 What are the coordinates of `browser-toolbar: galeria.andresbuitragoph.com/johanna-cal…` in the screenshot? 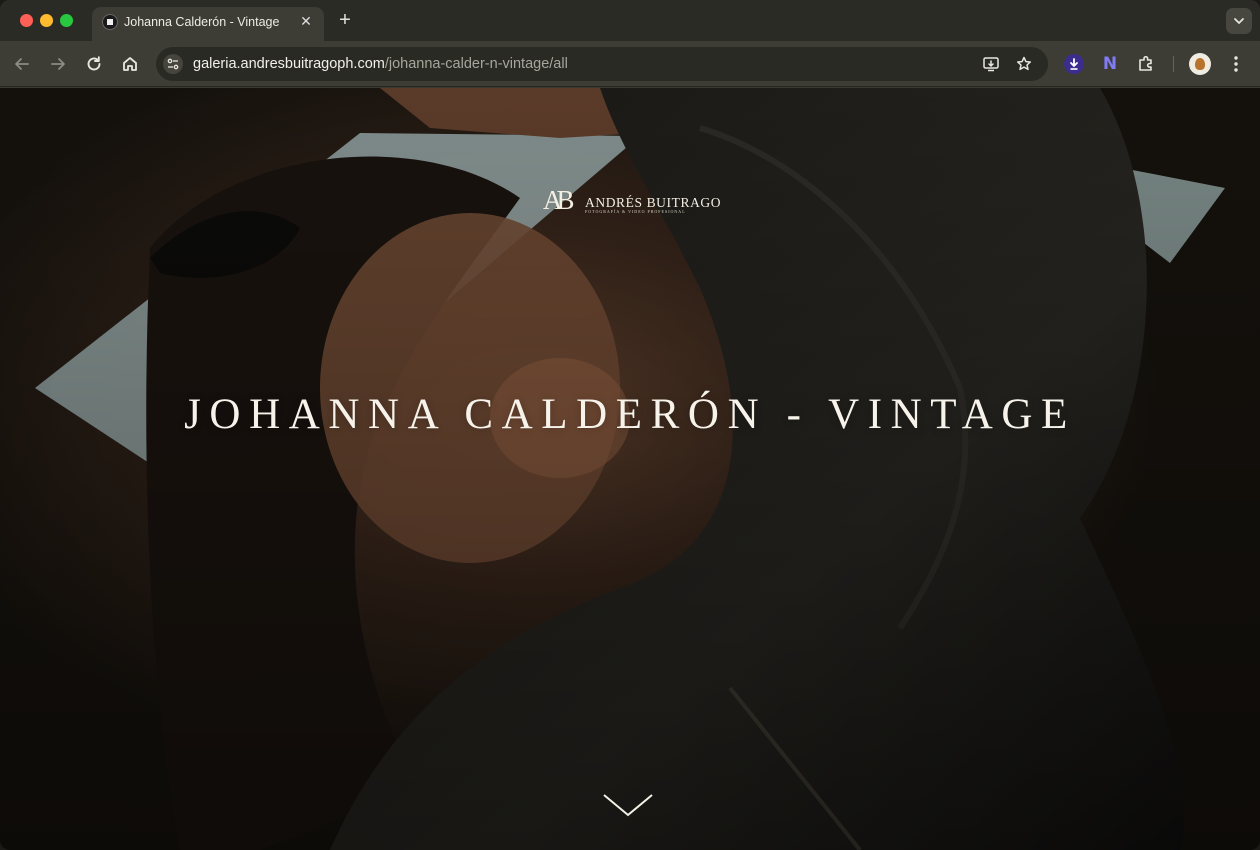 It's located at (630, 64).